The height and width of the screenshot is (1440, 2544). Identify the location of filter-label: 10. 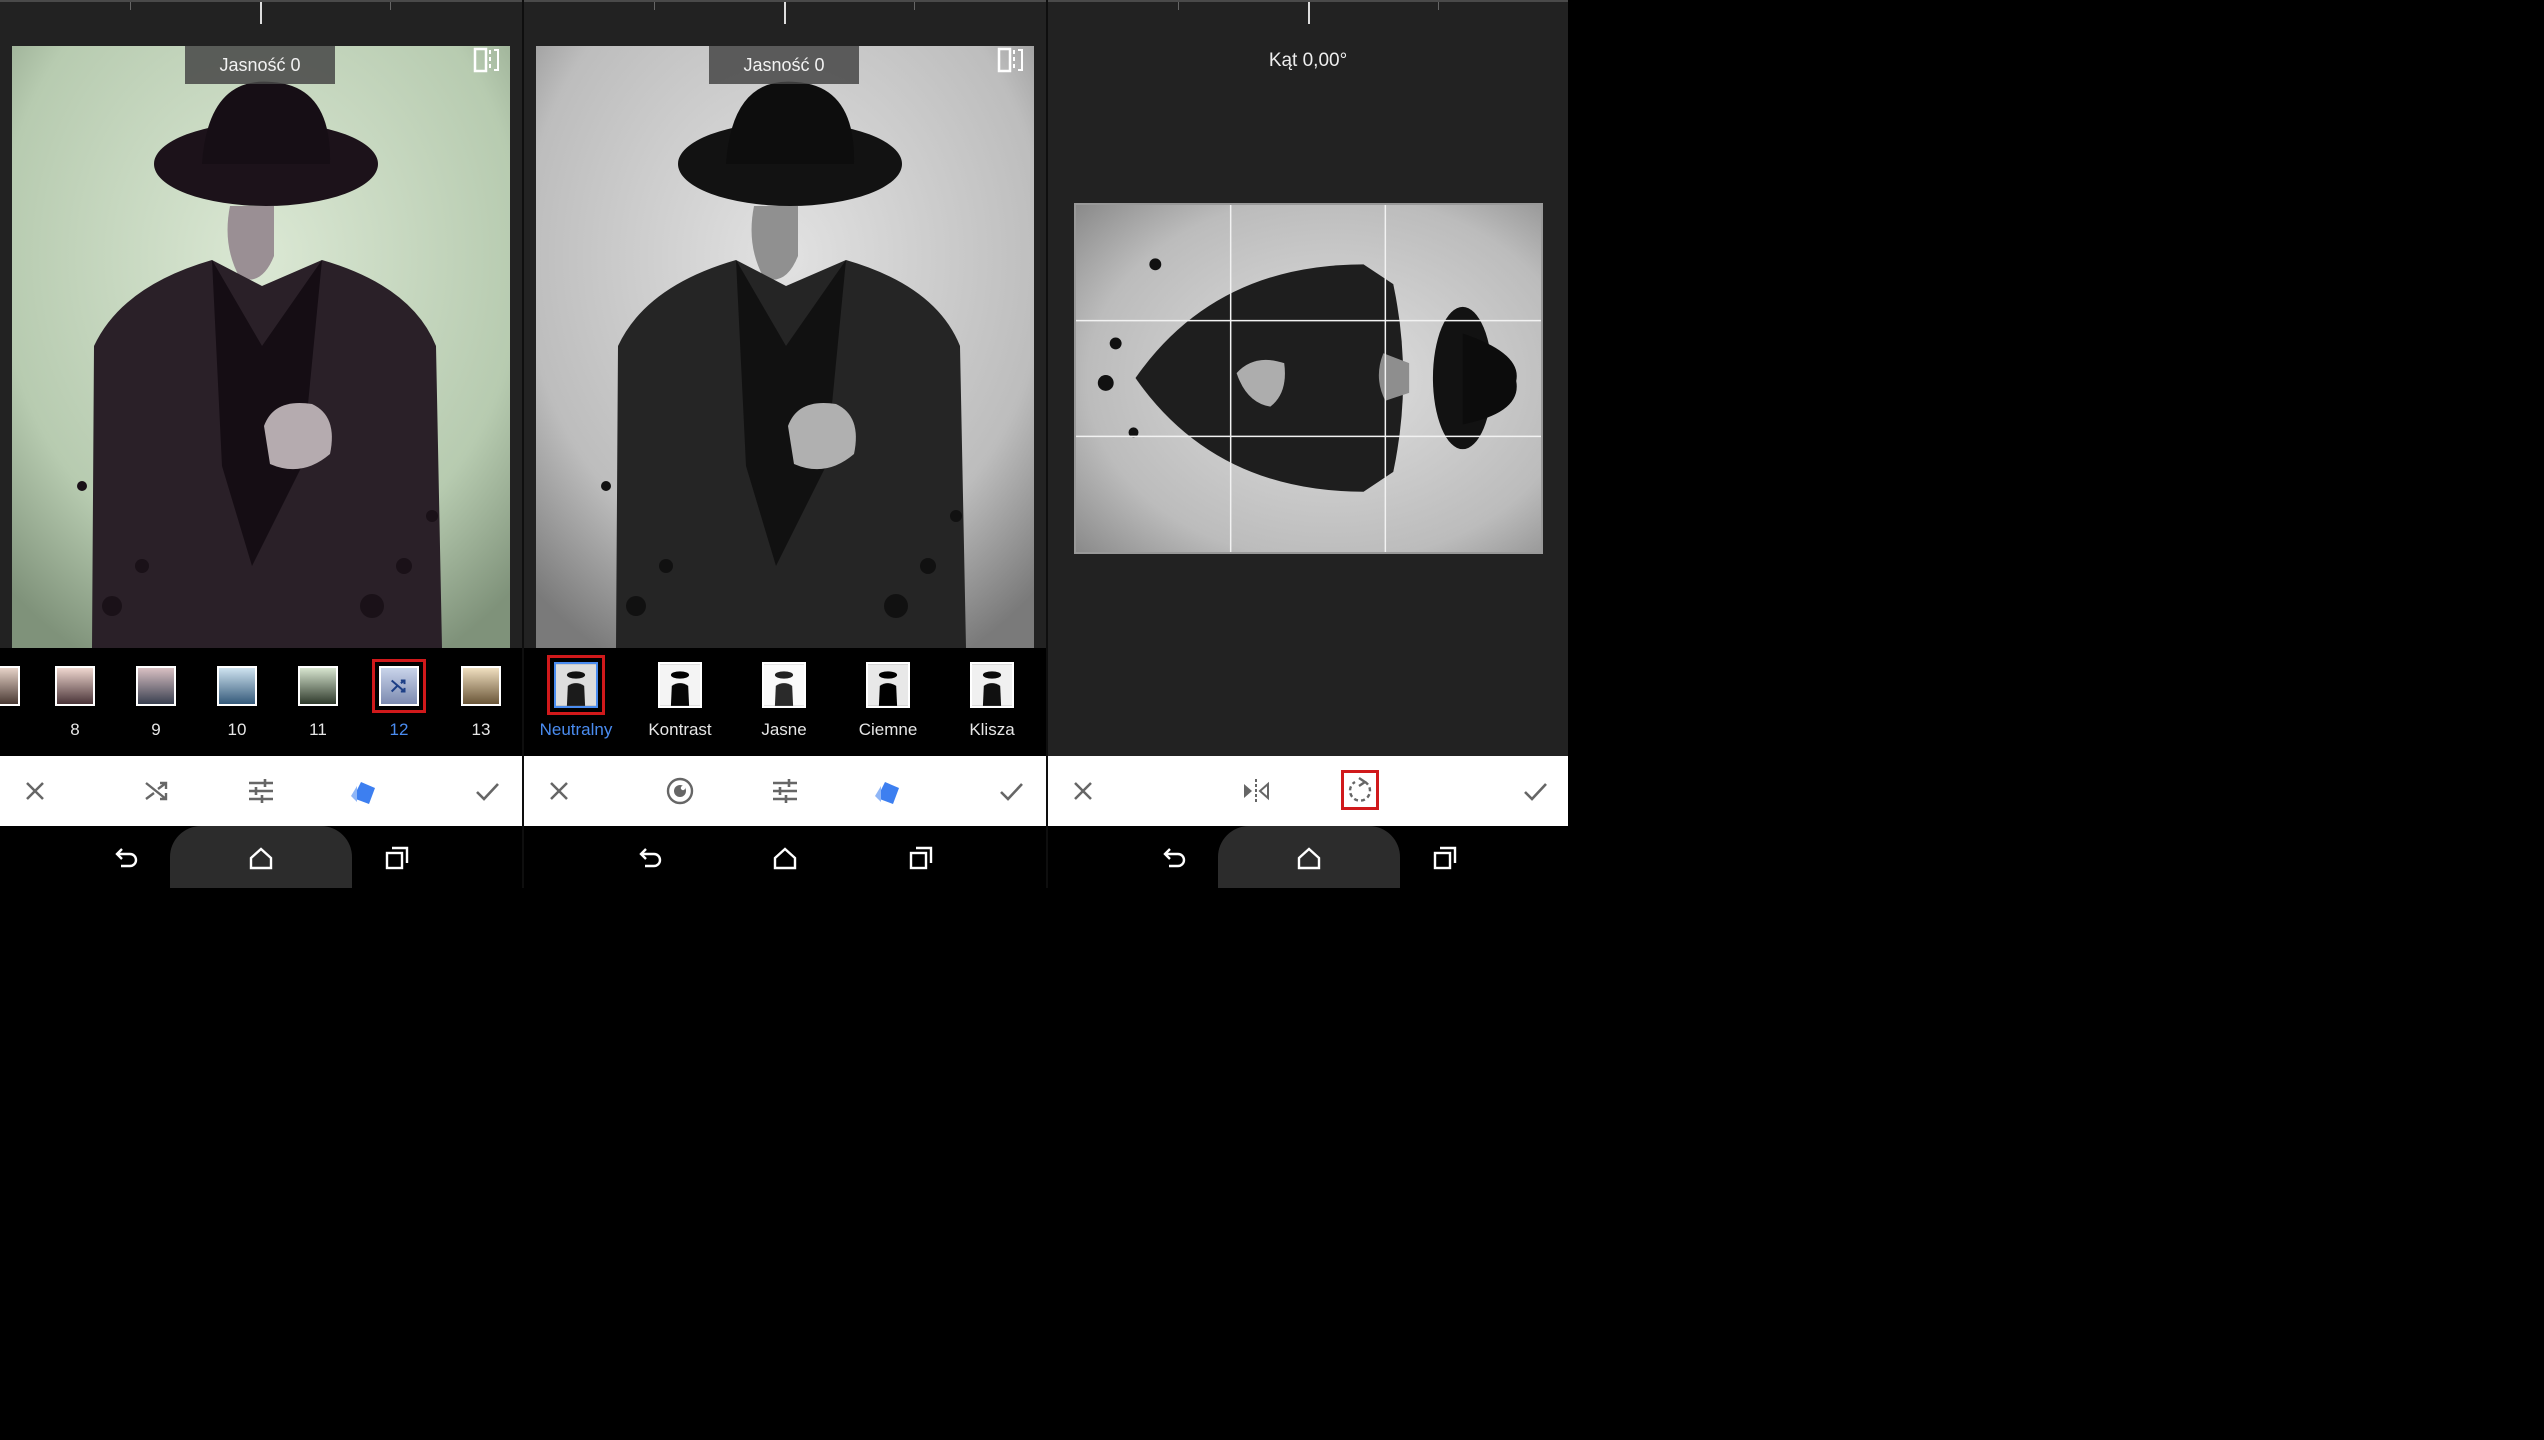
(237, 729).